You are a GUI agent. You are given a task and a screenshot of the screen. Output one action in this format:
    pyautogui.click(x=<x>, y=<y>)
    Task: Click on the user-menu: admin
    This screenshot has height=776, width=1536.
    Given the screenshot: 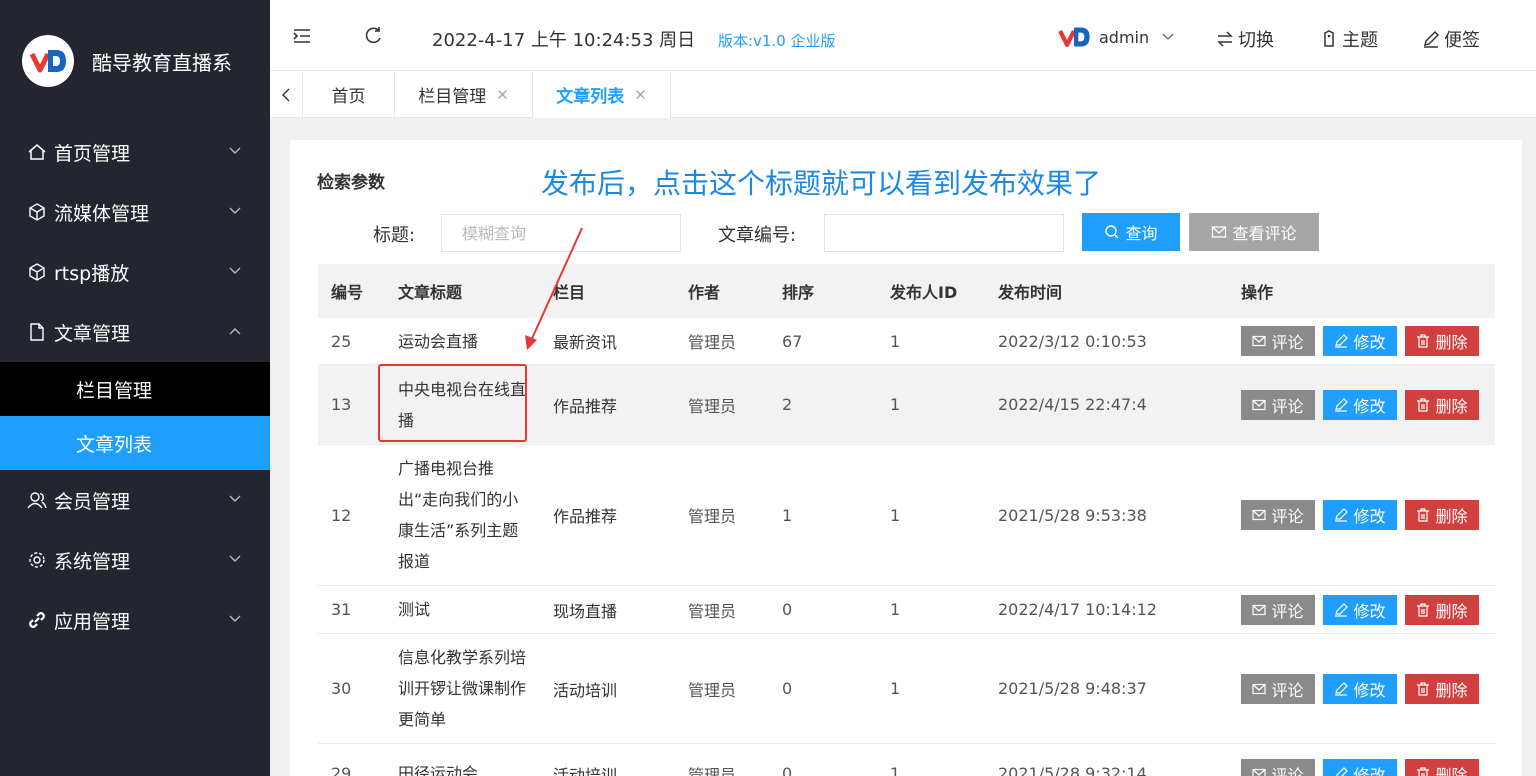 What is the action you would take?
    pyautogui.click(x=1115, y=37)
    